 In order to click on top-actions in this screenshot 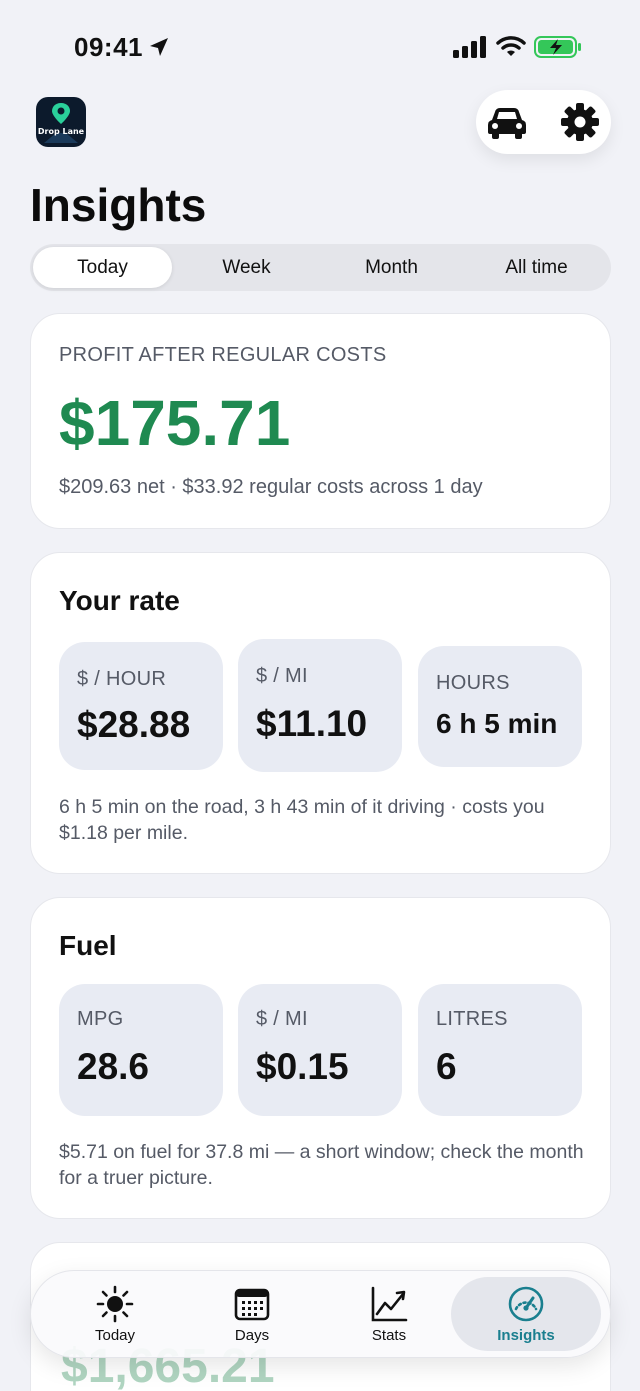, I will do `click(543, 122)`.